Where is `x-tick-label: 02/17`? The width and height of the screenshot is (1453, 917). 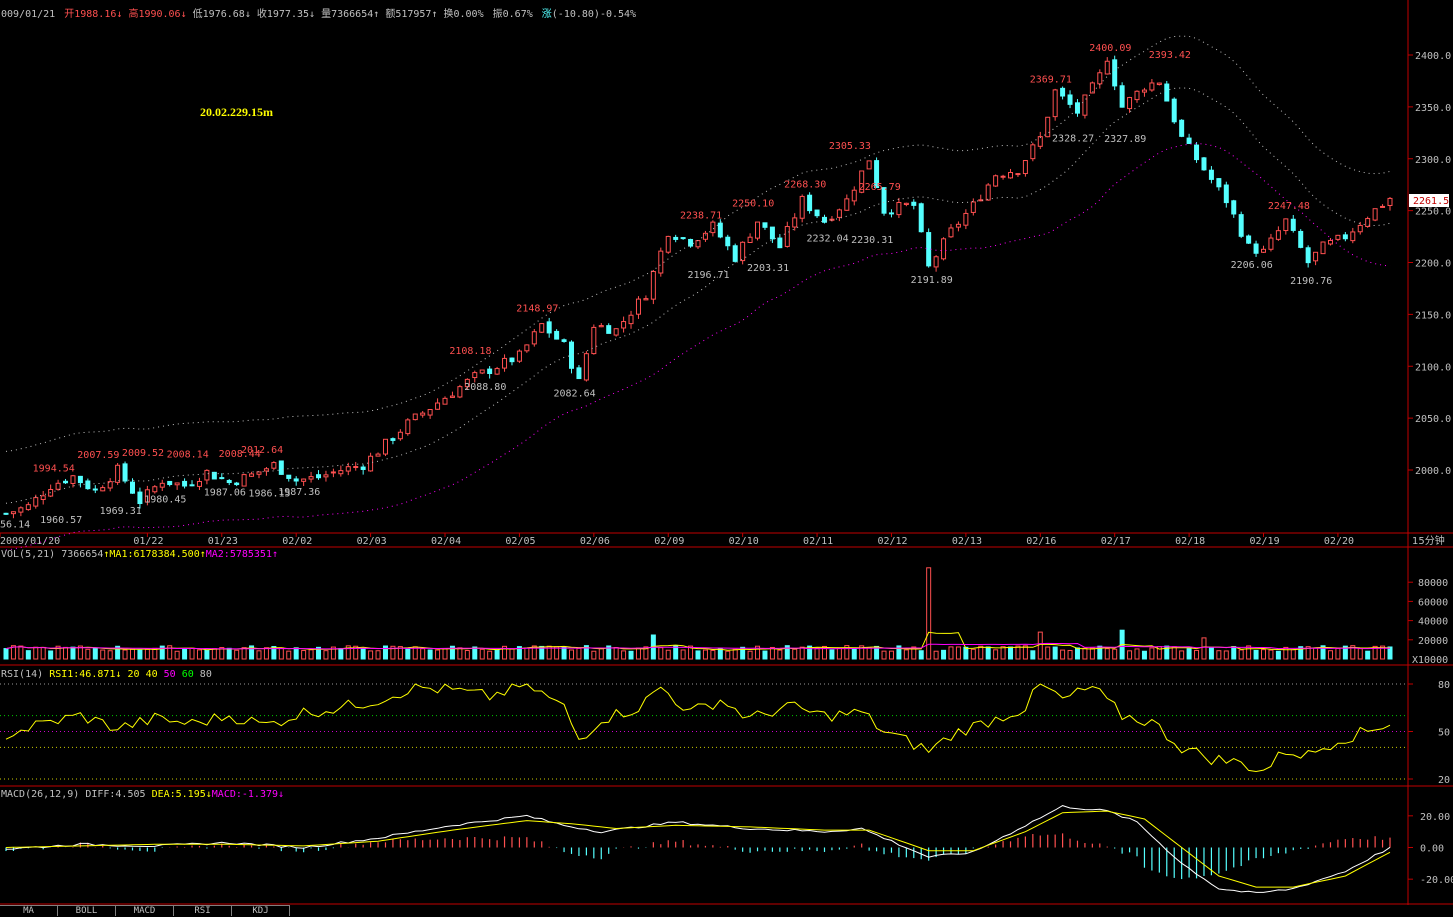
x-tick-label: 02/17 is located at coordinates (1116, 541).